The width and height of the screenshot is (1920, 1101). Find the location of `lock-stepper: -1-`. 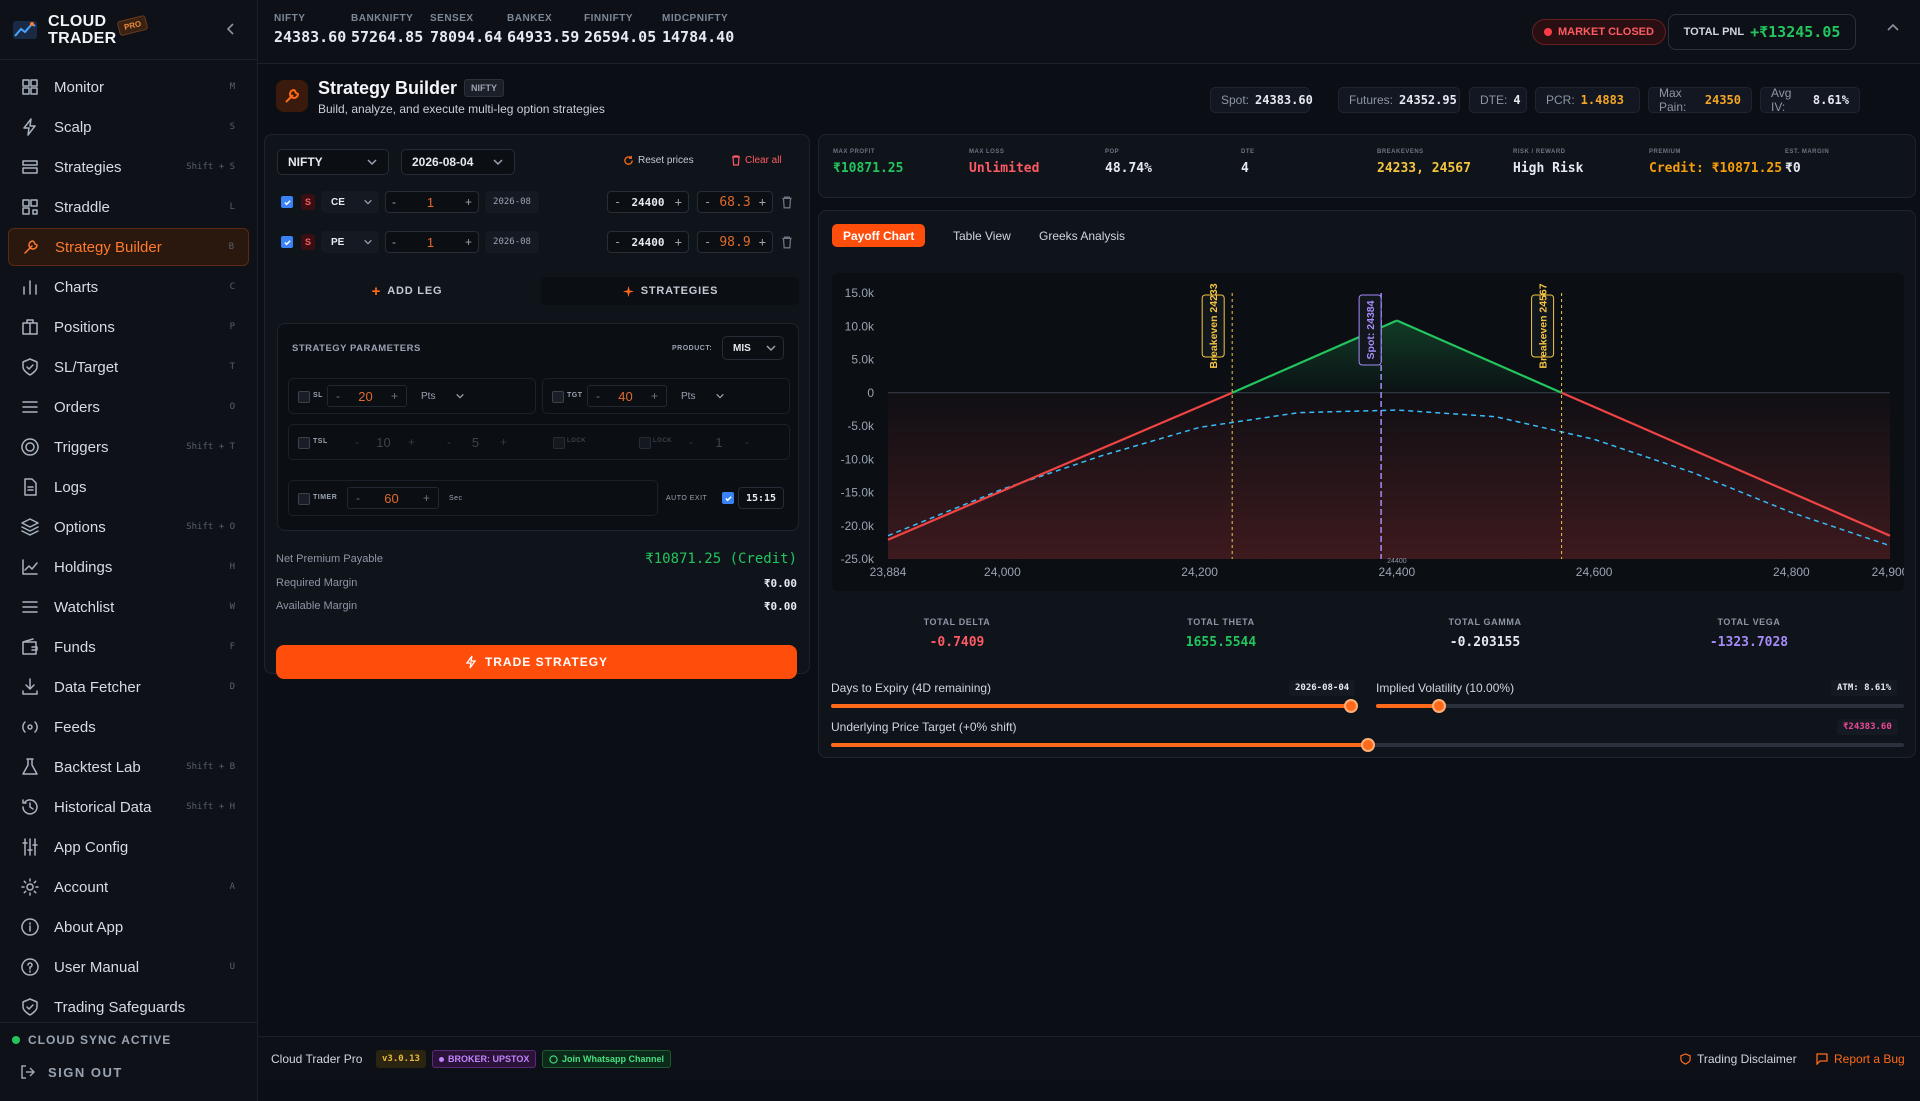

lock-stepper: -1- is located at coordinates (719, 442).